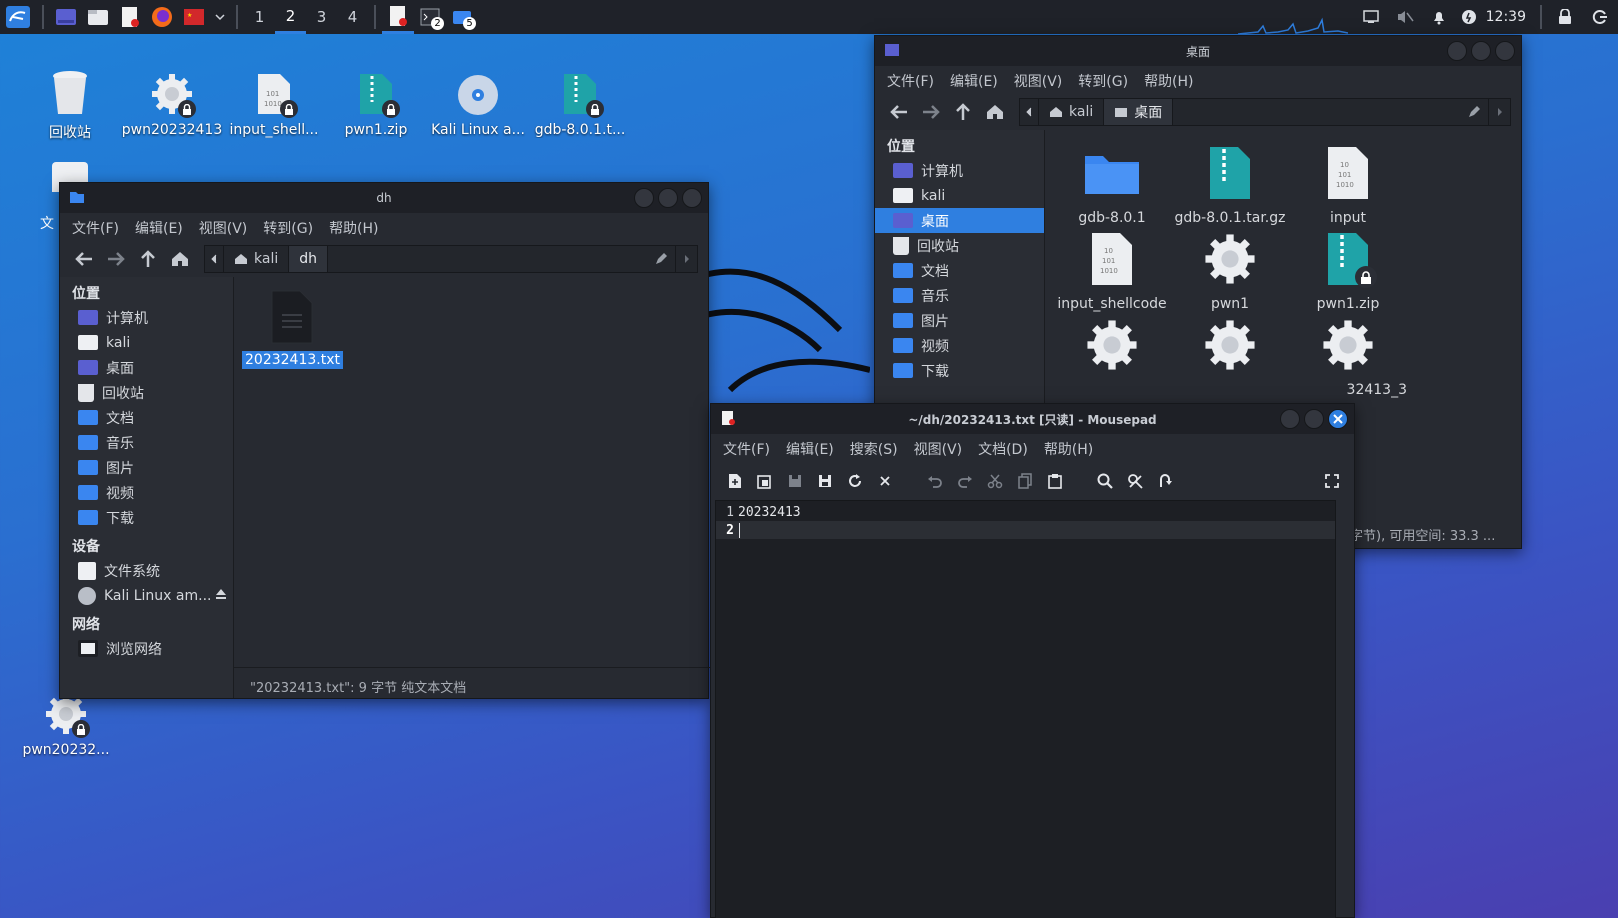 The width and height of the screenshot is (1618, 918). What do you see at coordinates (1474, 112) in the screenshot?
I see `edit-path-pencil-icon` at bounding box center [1474, 112].